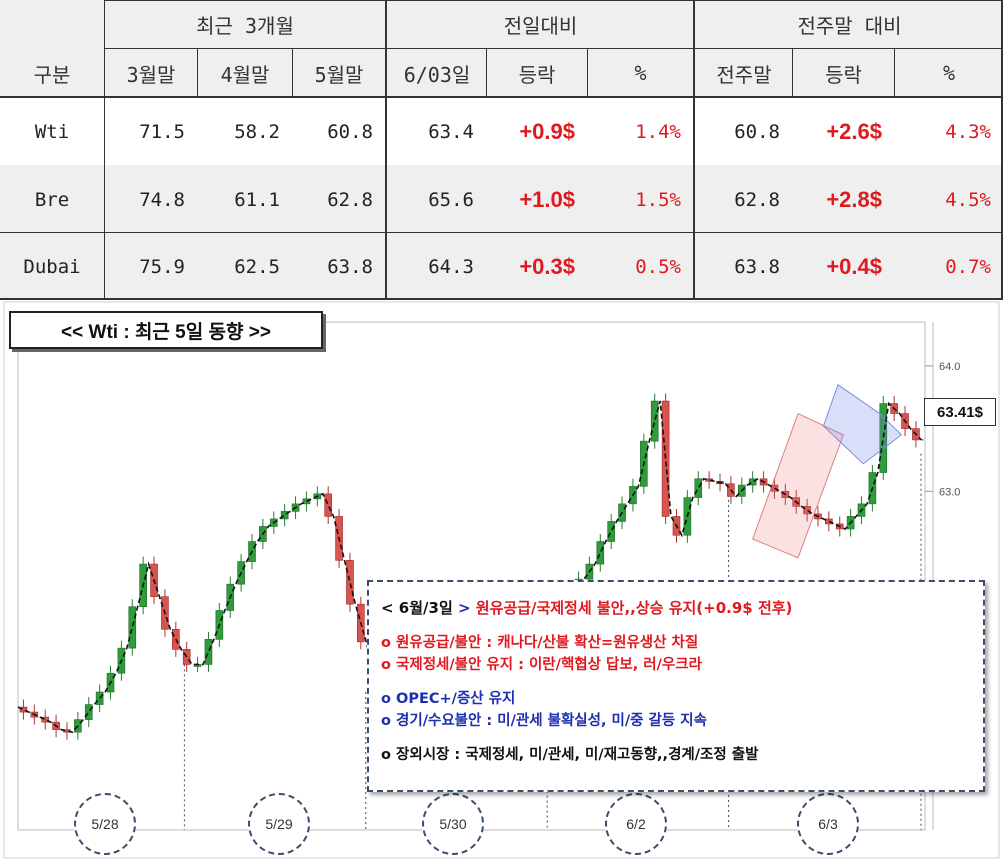 This screenshot has height=862, width=1003. Describe the element at coordinates (245, 74) in the screenshot. I see `col-header-apr: 4월말` at that location.